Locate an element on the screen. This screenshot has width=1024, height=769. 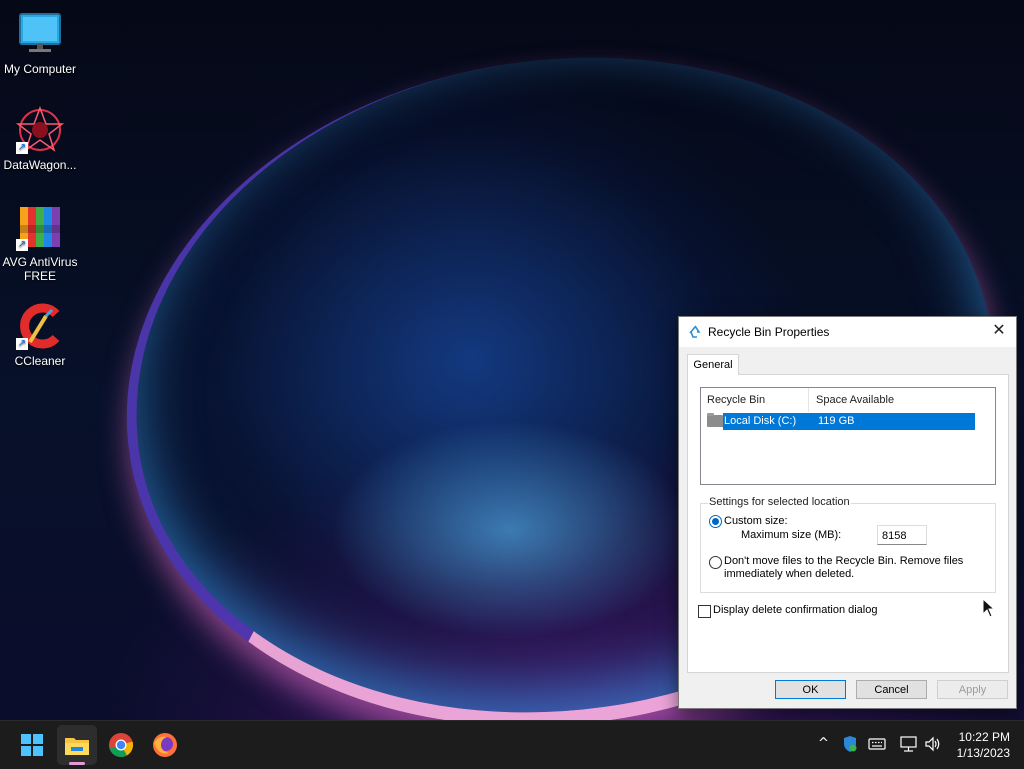
recycle-bin-icon is located at coordinates (695, 331).